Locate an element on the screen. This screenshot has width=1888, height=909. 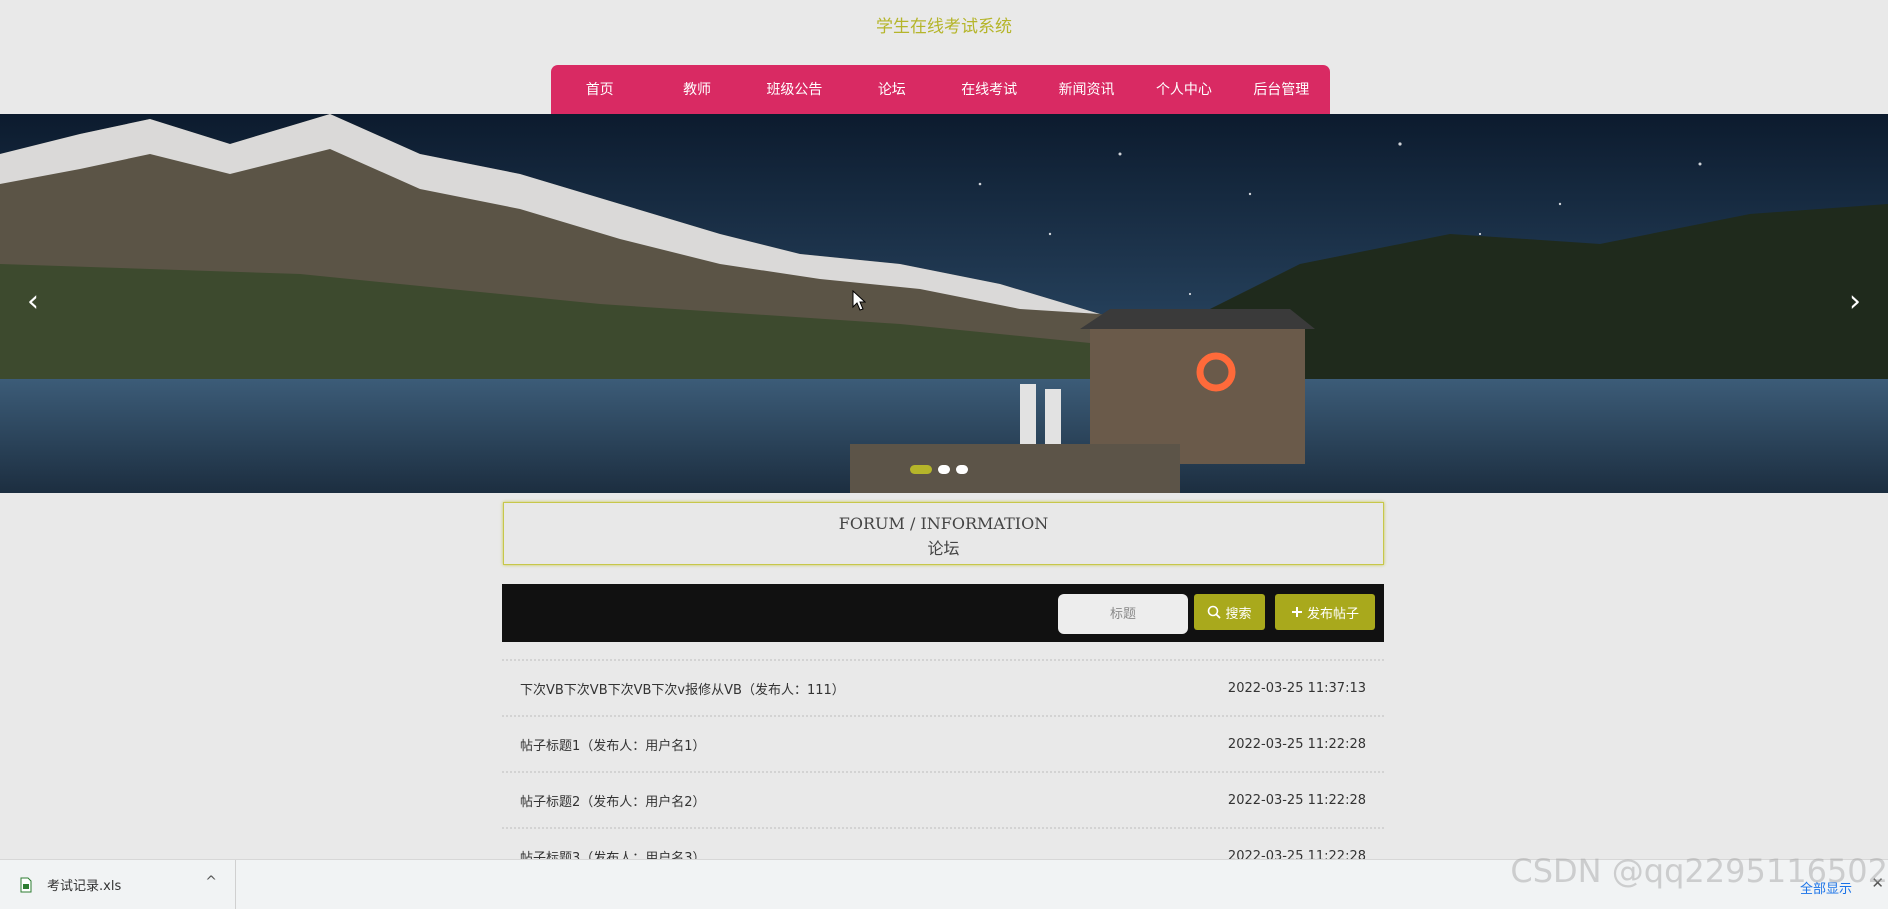
show-all-downloads-link: 全部显示 is located at coordinates (1826, 887).